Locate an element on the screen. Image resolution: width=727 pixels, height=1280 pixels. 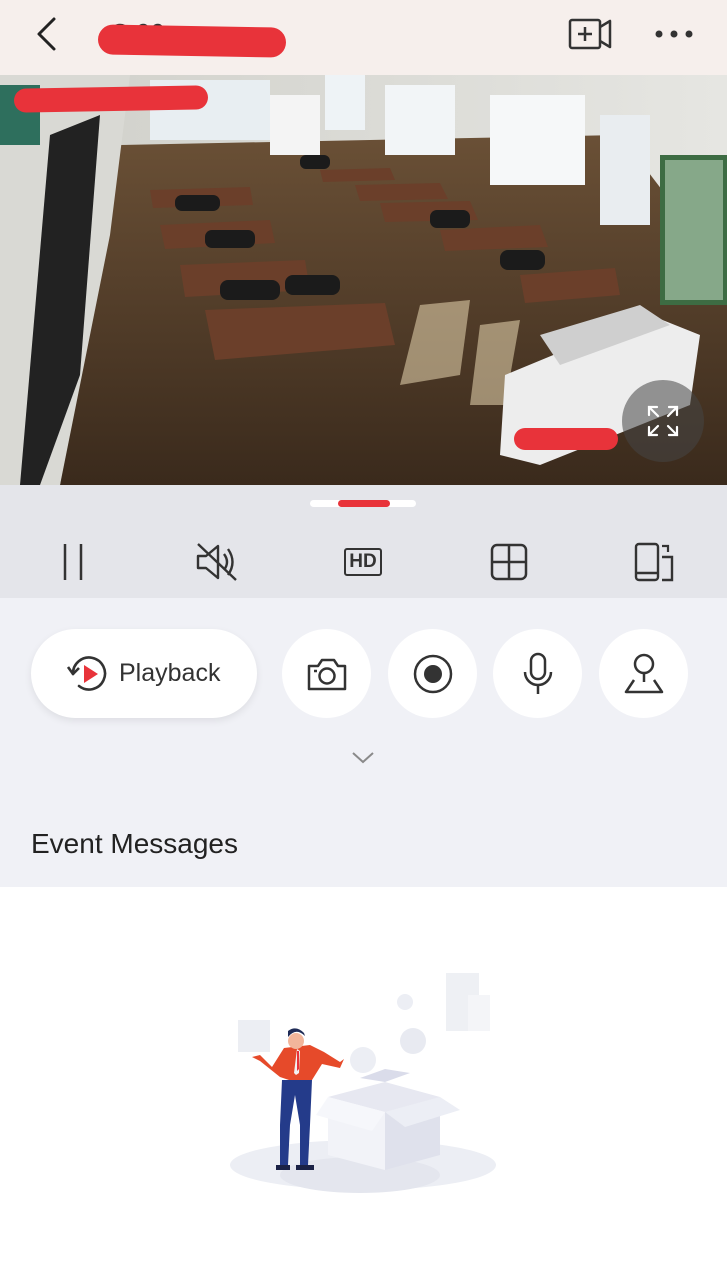
expand-actions-button is located at coordinates (363, 758).